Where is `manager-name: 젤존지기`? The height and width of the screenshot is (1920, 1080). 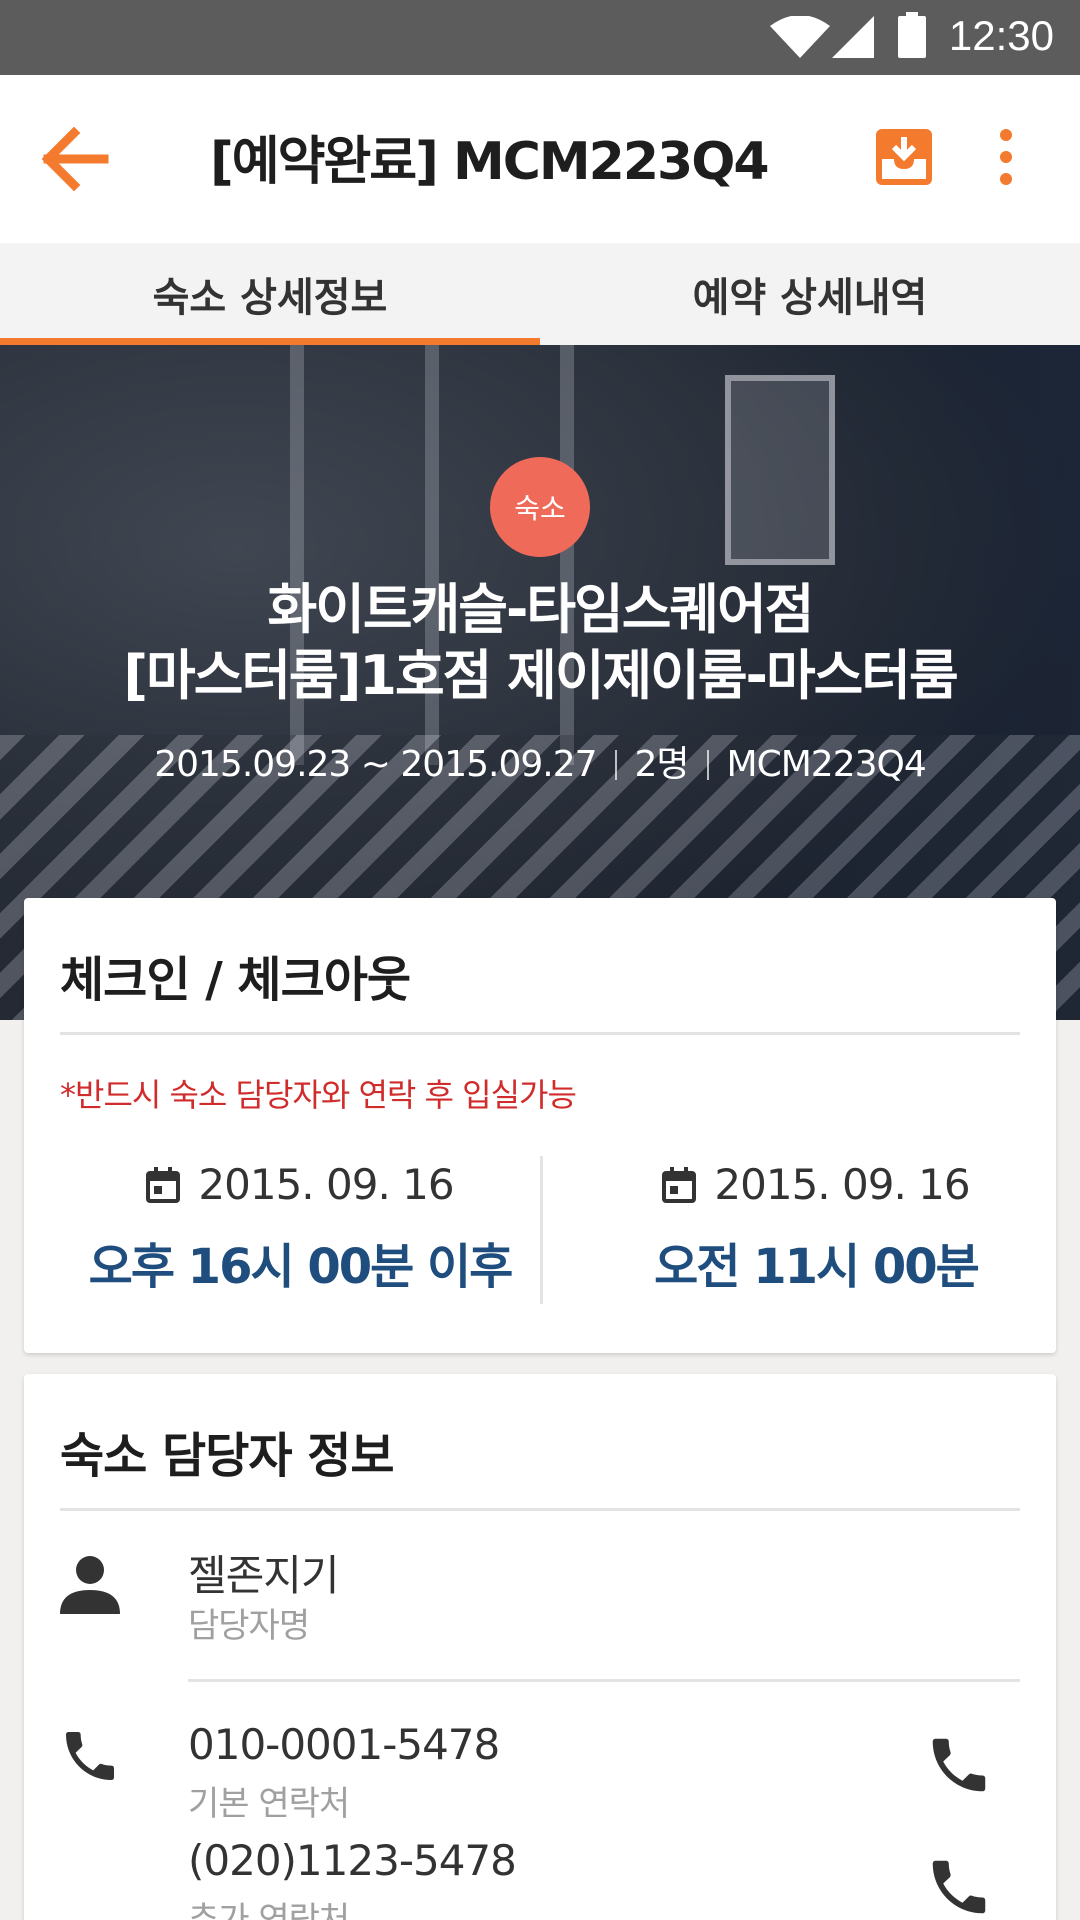 manager-name: 젤존지기 is located at coordinates (264, 1575).